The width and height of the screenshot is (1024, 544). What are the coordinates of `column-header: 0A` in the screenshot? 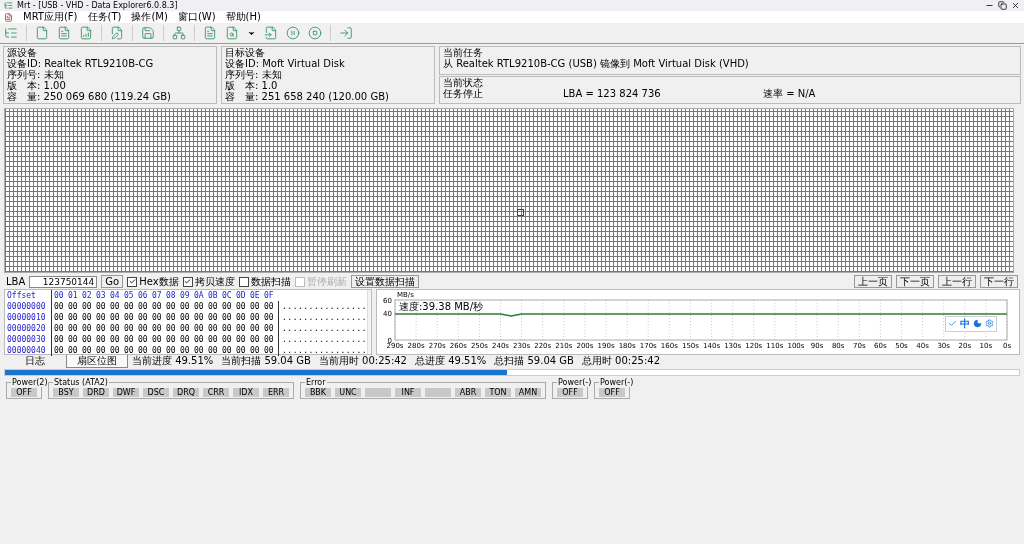 It's located at (199, 295).